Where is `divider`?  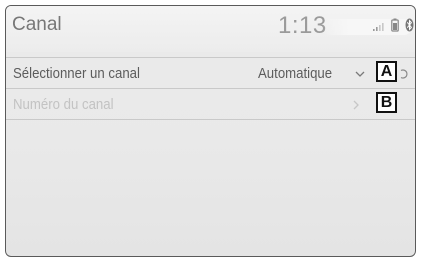 divider is located at coordinates (210, 119).